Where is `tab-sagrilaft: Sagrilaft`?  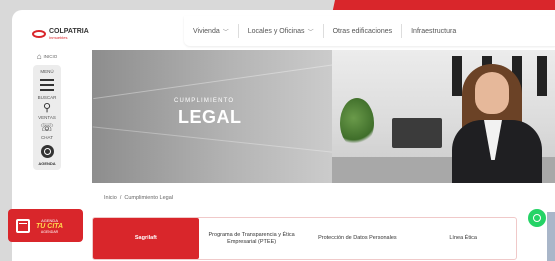 tab-sagrilaft: Sagrilaft is located at coordinates (146, 238).